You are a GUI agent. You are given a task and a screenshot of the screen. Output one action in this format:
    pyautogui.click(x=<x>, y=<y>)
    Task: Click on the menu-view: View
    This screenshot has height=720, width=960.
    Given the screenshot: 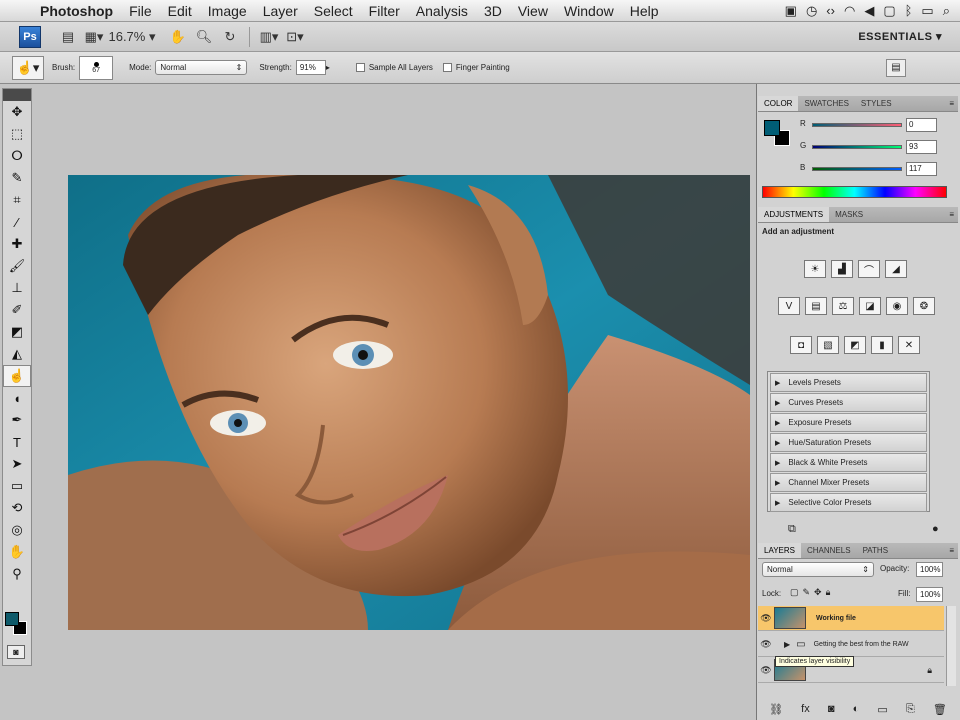 What is the action you would take?
    pyautogui.click(x=533, y=11)
    